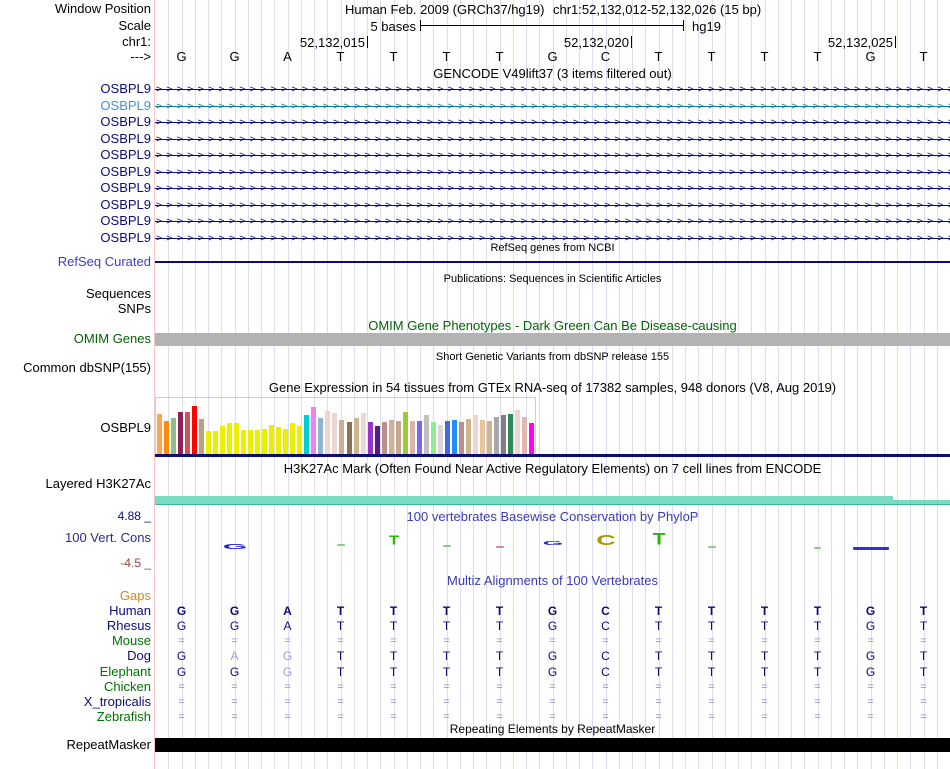 The height and width of the screenshot is (769, 950). I want to click on multiz-species-label: Elephant, so click(75, 671).